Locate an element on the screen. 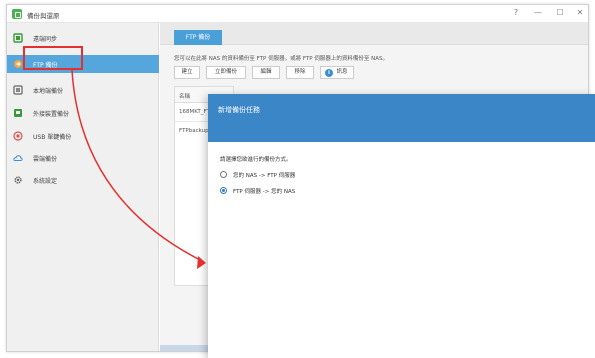 The width and height of the screenshot is (595, 358). sync-icon is located at coordinates (18, 38).